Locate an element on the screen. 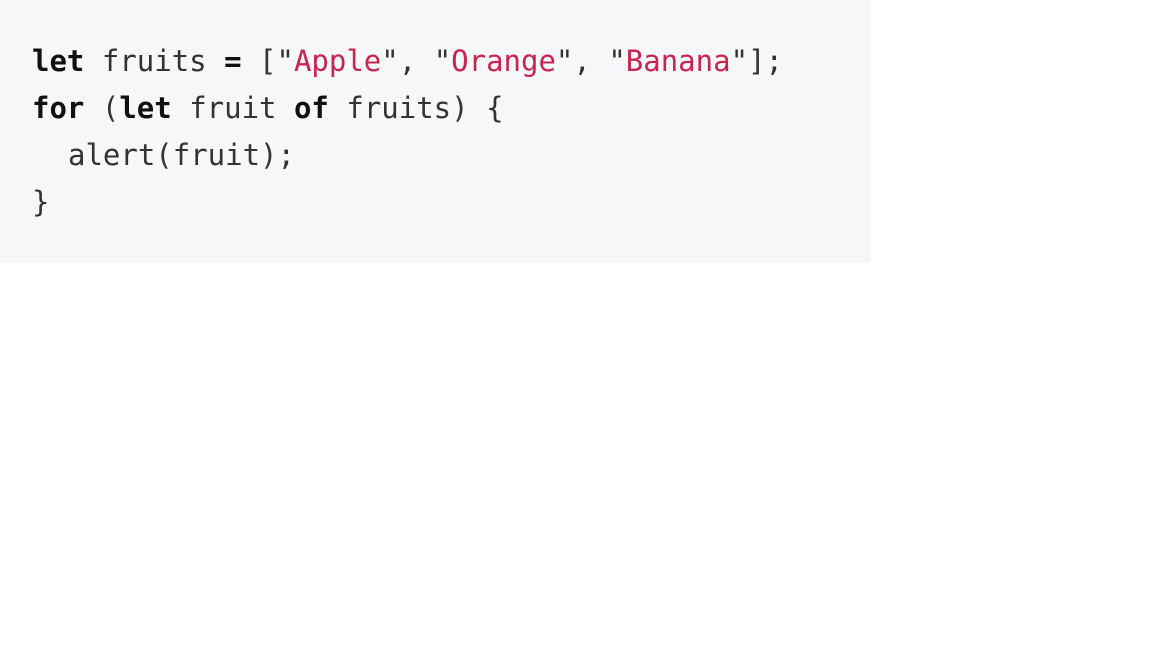 Image resolution: width=1152 pixels, height=648 pixels. identifier-fruit: fruit is located at coordinates (233, 108).